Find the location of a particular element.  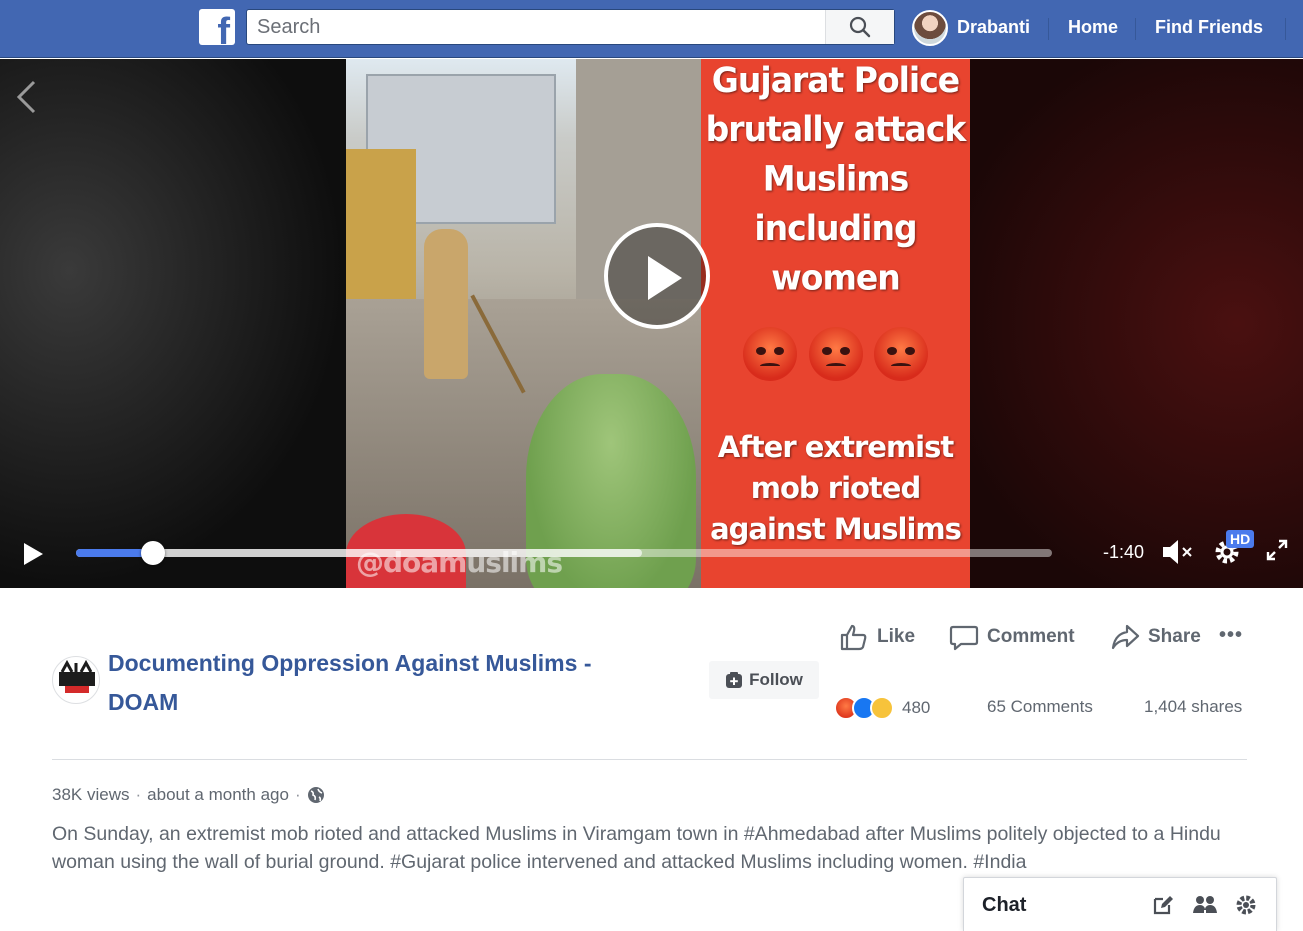

comment-button: Comment is located at coordinates (1012, 637).